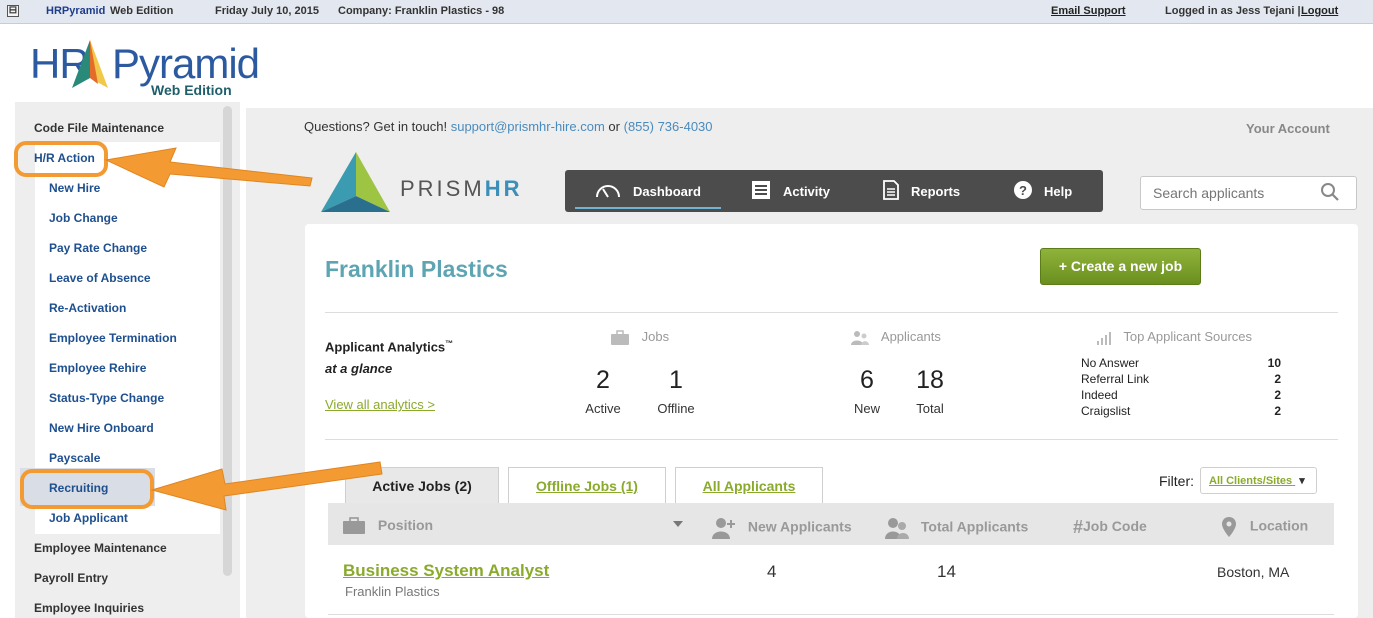 The height and width of the screenshot is (618, 1373). I want to click on sidebar-item-code-file-maintenance: Code File Maintenance, so click(99, 128).